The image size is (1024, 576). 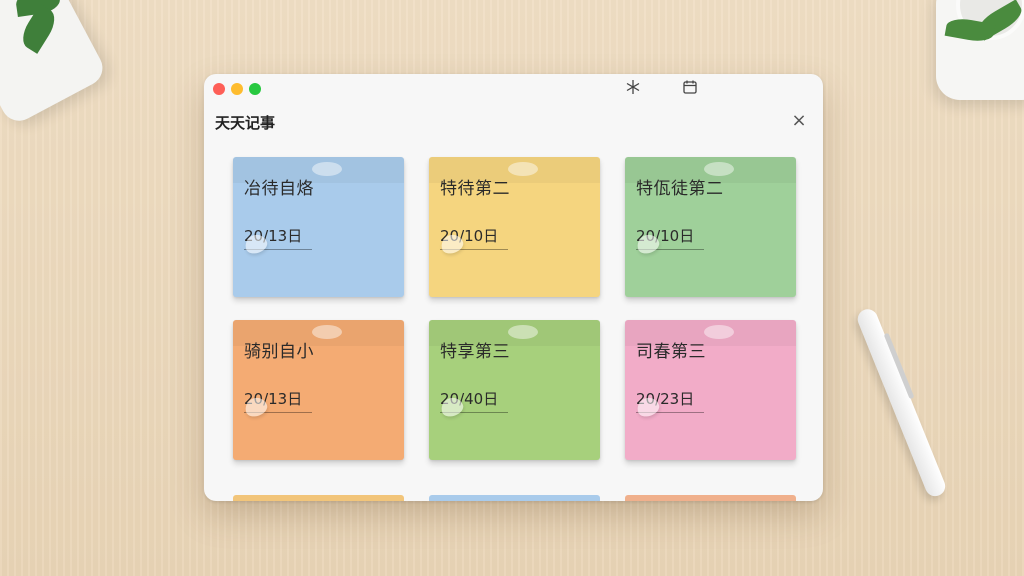 I want to click on note-title: 特享第三, so click(x=475, y=352).